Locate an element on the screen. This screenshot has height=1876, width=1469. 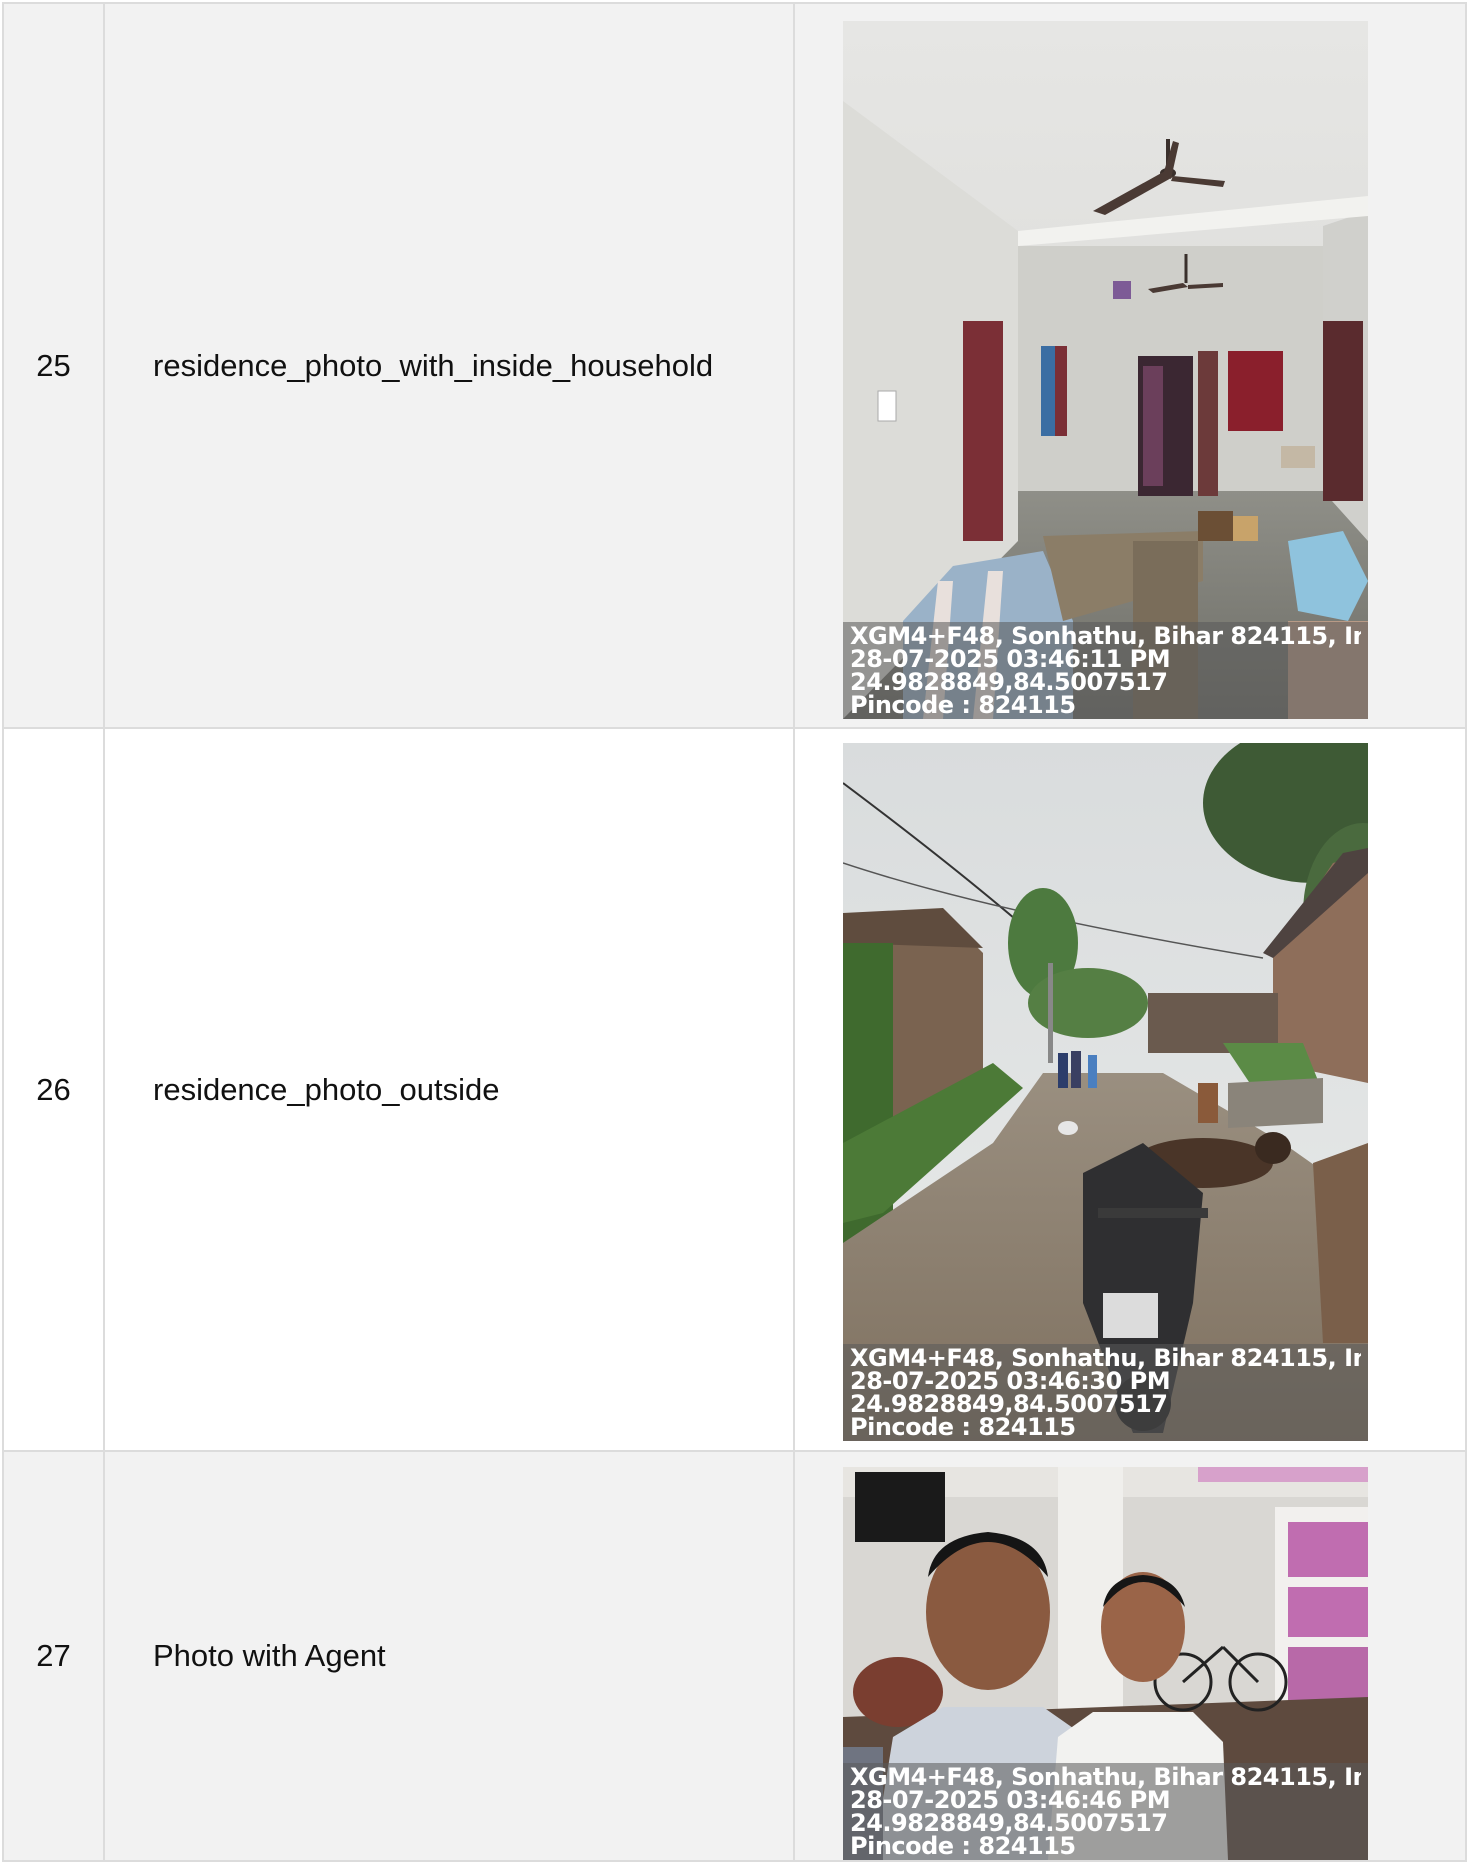
stamp-datetime: 28-07-2025 03:46:30 PM is located at coordinates (1010, 1381).